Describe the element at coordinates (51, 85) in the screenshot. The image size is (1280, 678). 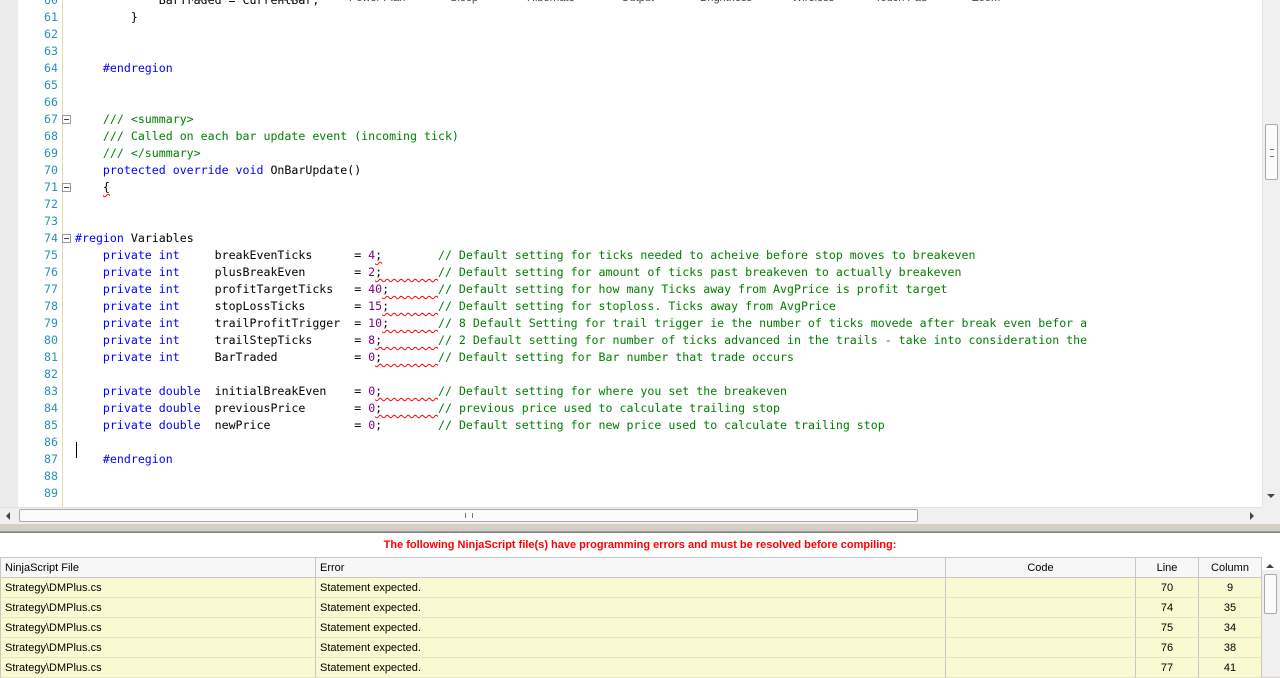
I see `line-number: 65` at that location.